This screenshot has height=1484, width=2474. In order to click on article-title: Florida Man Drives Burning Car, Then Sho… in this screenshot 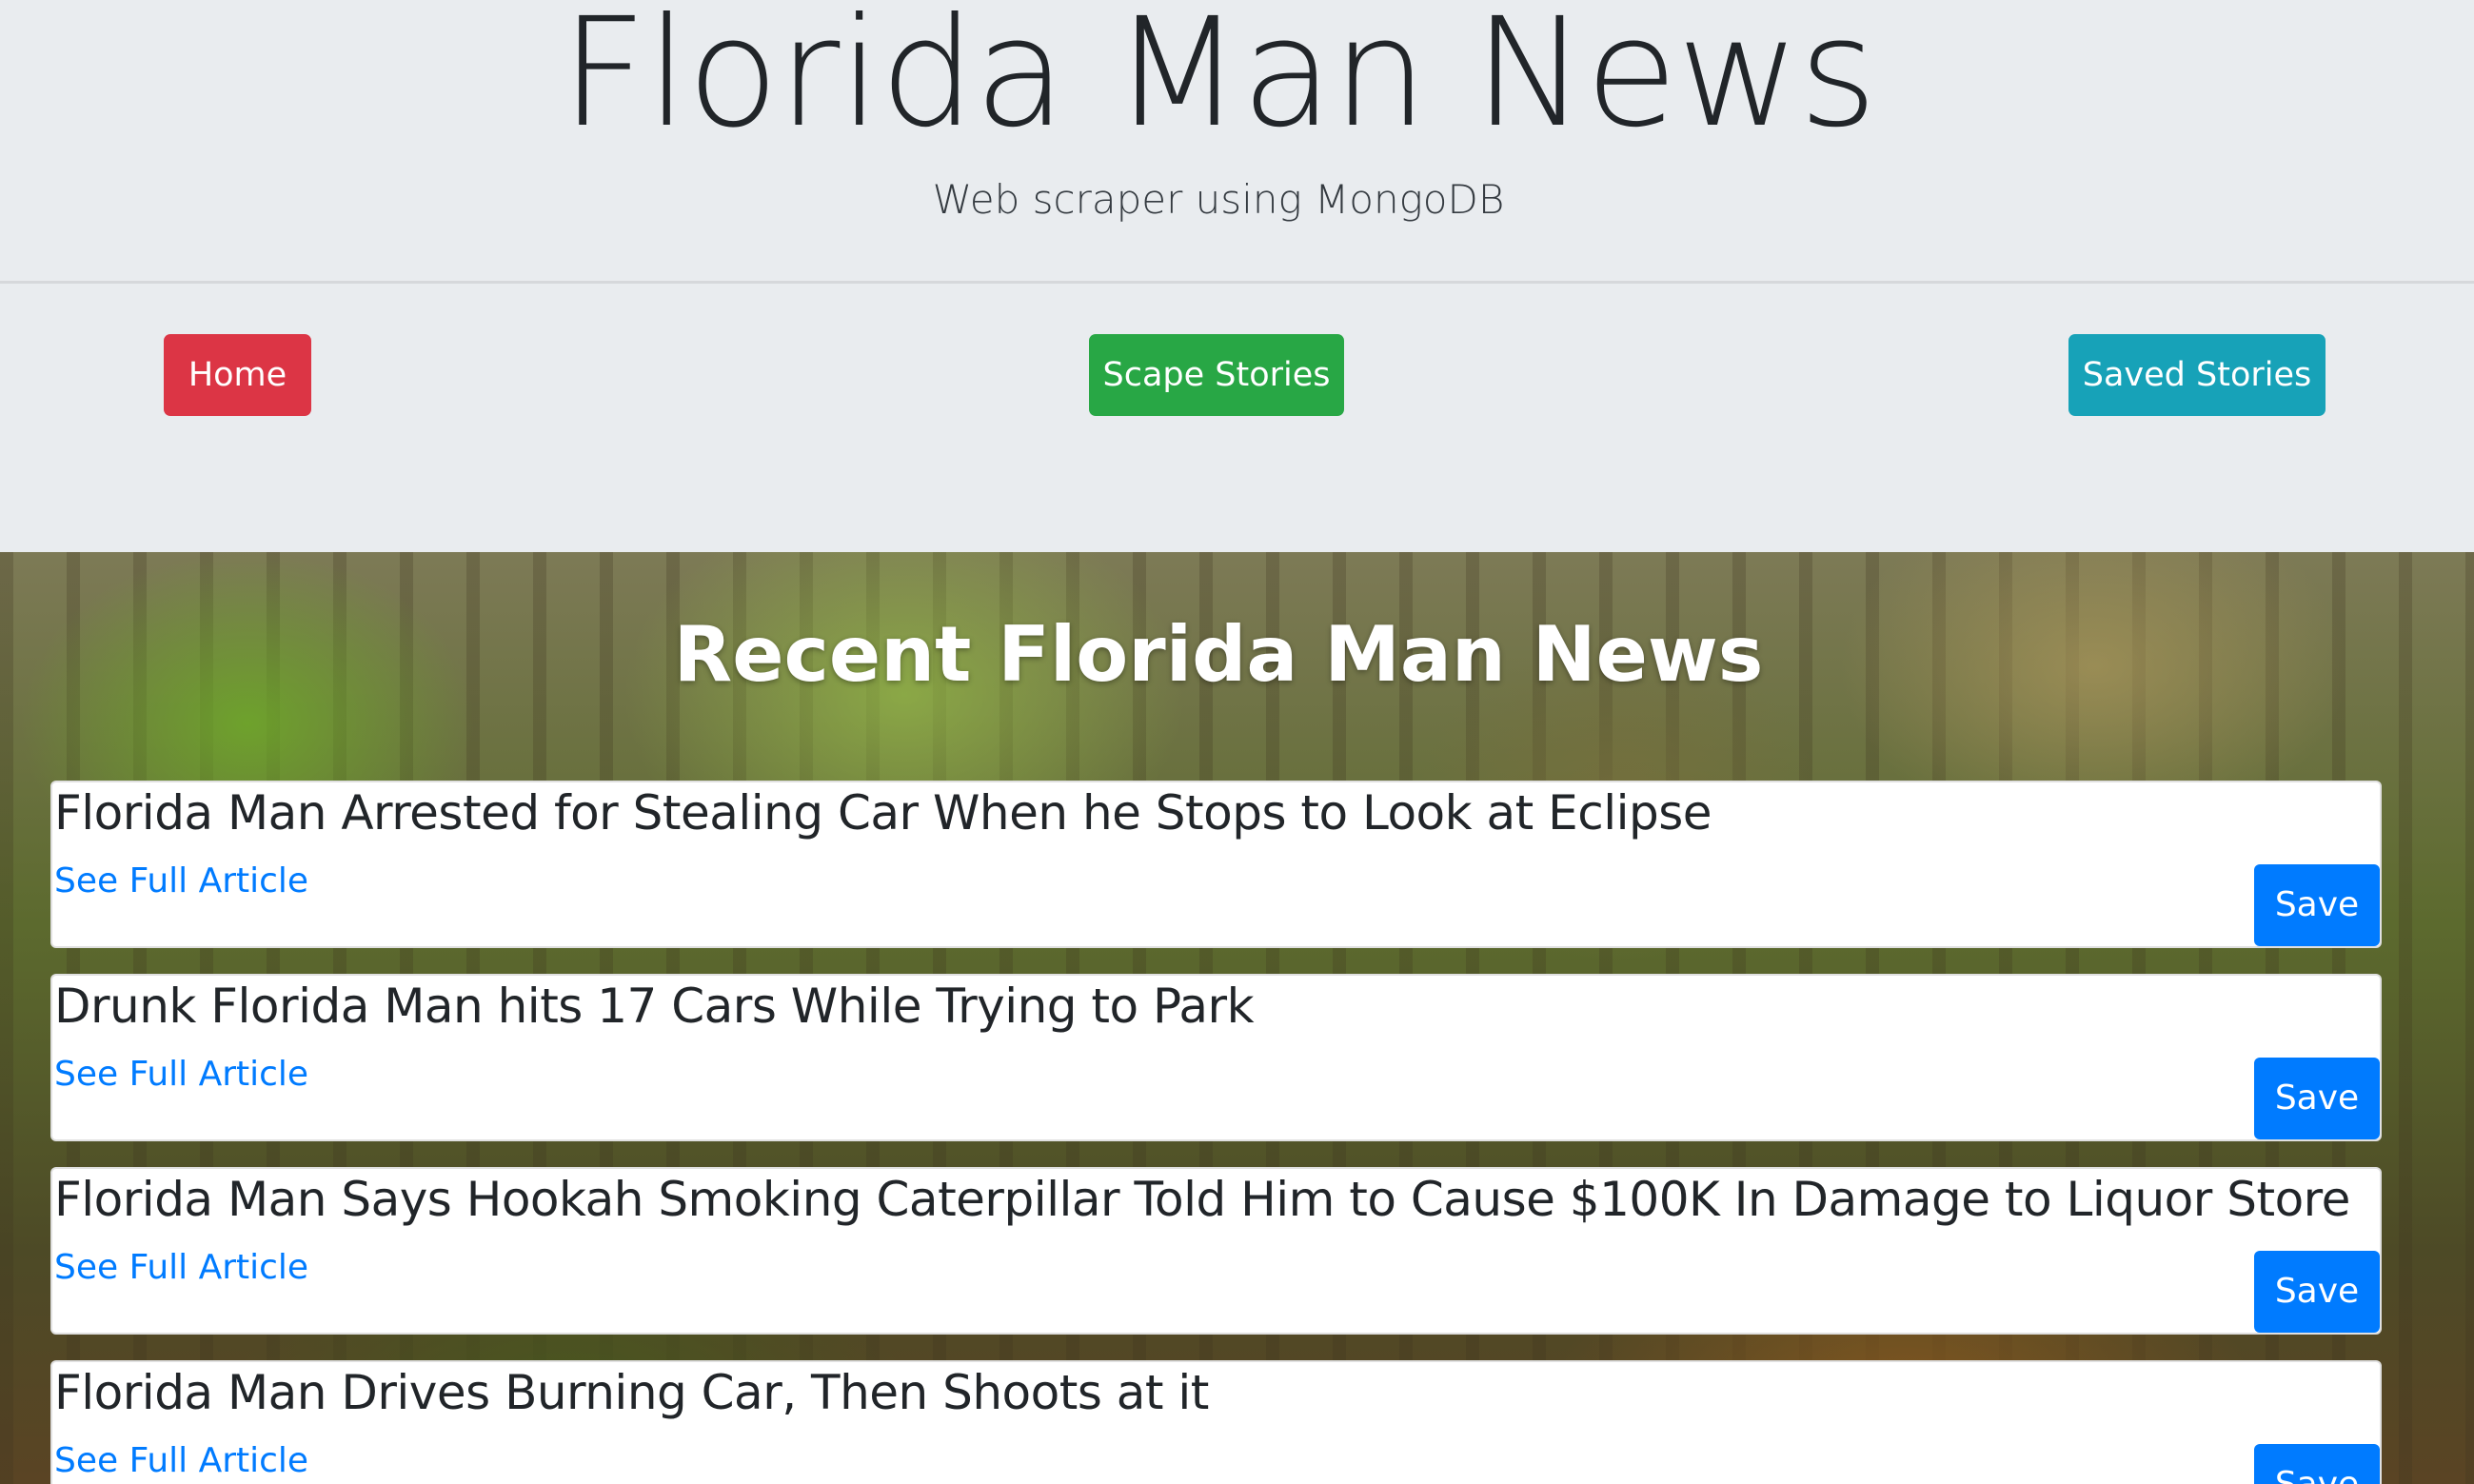, I will do `click(631, 1392)`.